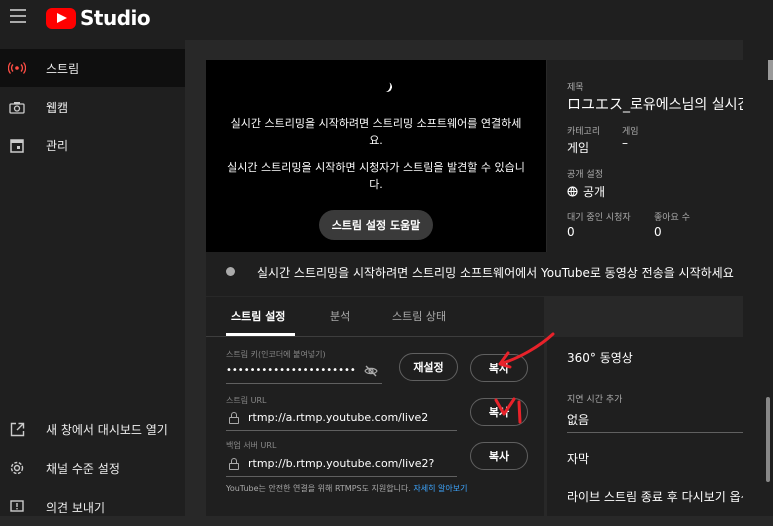  Describe the element at coordinates (578, 419) in the screenshot. I see `latency-select: 없음` at that location.